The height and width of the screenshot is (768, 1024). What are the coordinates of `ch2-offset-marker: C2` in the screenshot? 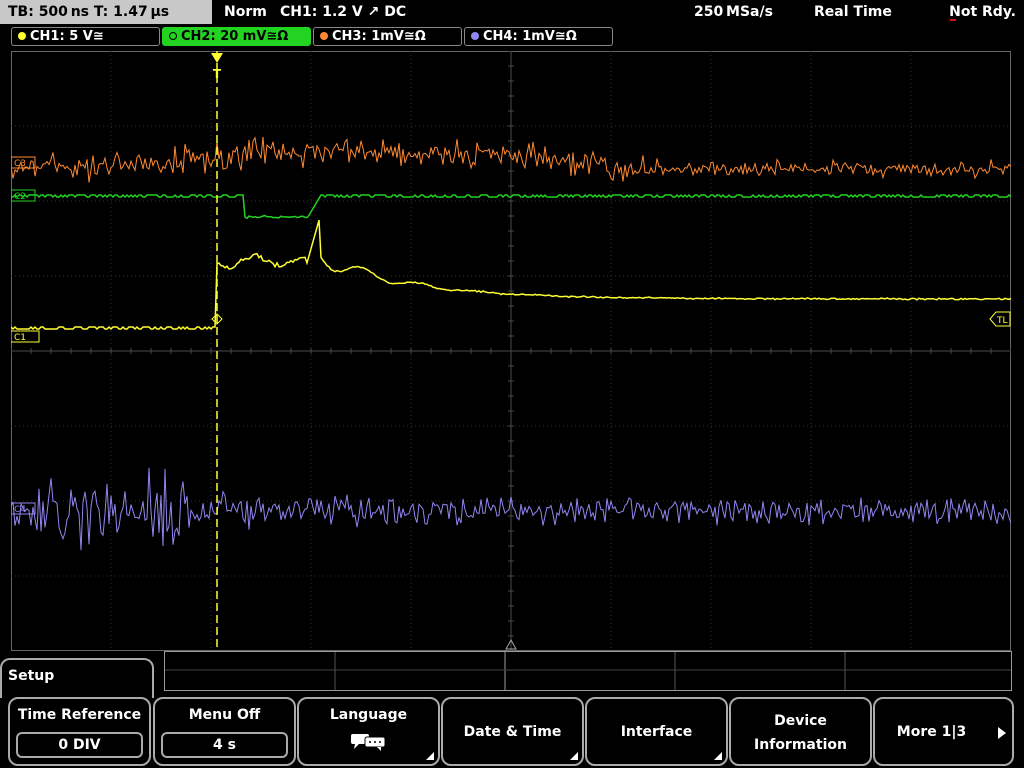 It's located at (23, 195).